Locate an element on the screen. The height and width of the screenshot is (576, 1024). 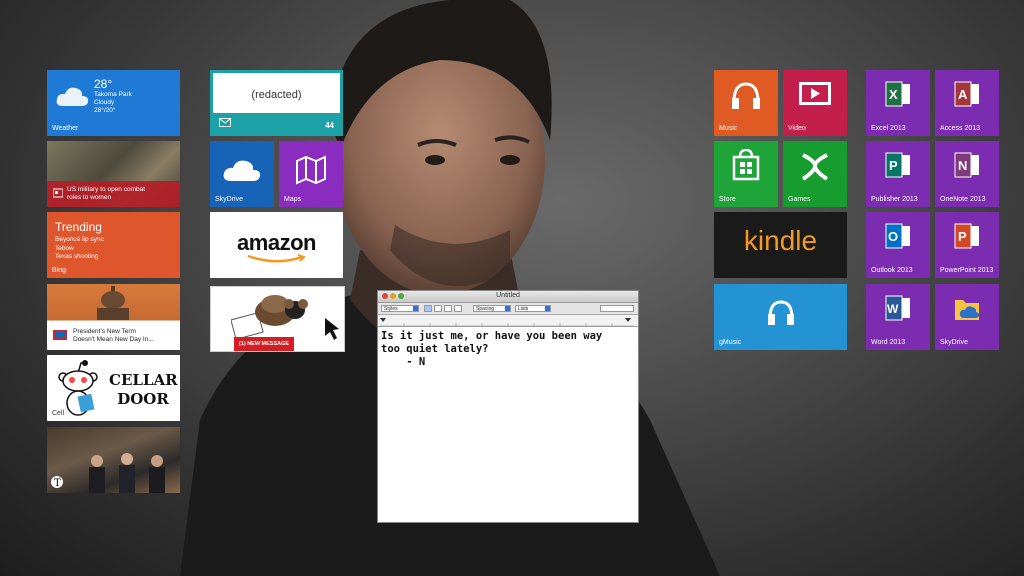
kindle-tile: kindle is located at coordinates (780, 245).